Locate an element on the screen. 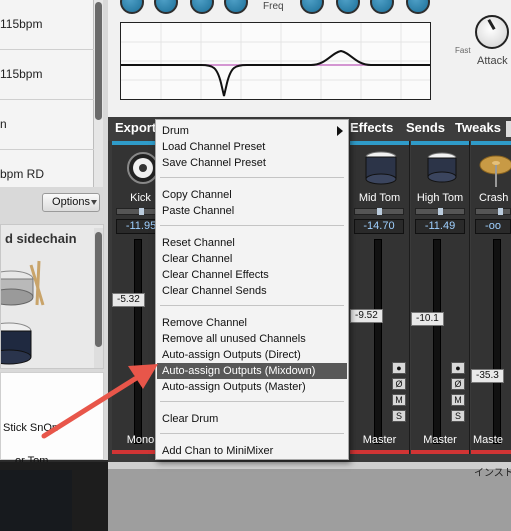 This screenshot has width=511, height=531. menu-item-drum: Drum is located at coordinates (252, 131).